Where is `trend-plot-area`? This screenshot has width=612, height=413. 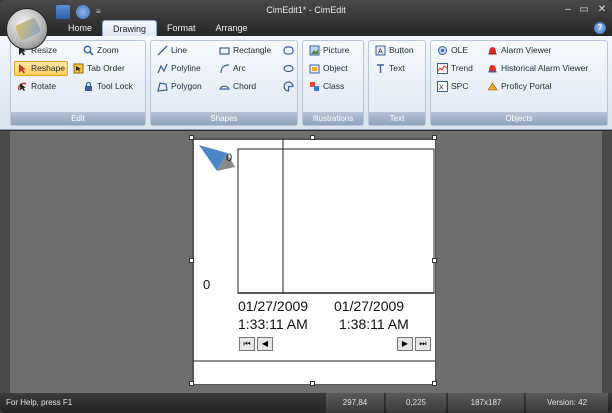
trend-plot-area is located at coordinates (336, 221).